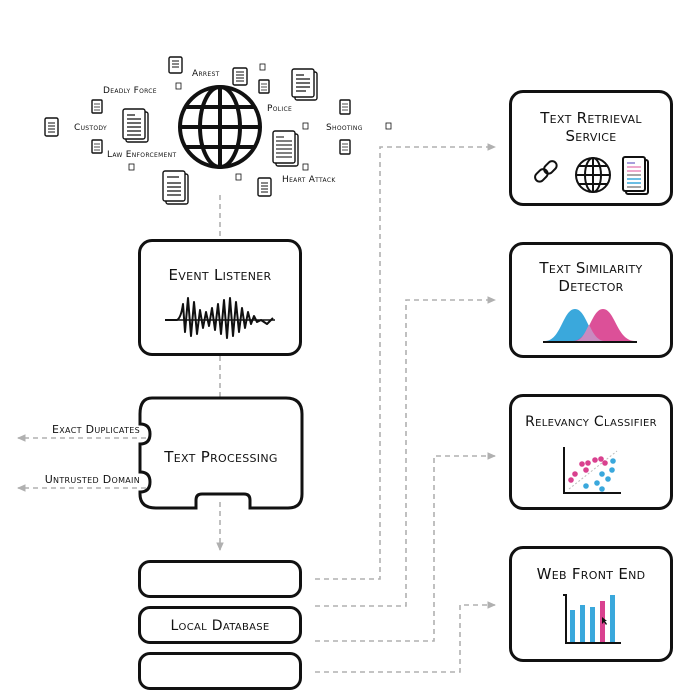 The height and width of the screenshot is (700, 700). Describe the element at coordinates (280, 109) in the screenshot. I see `keyword-label: Police` at that location.